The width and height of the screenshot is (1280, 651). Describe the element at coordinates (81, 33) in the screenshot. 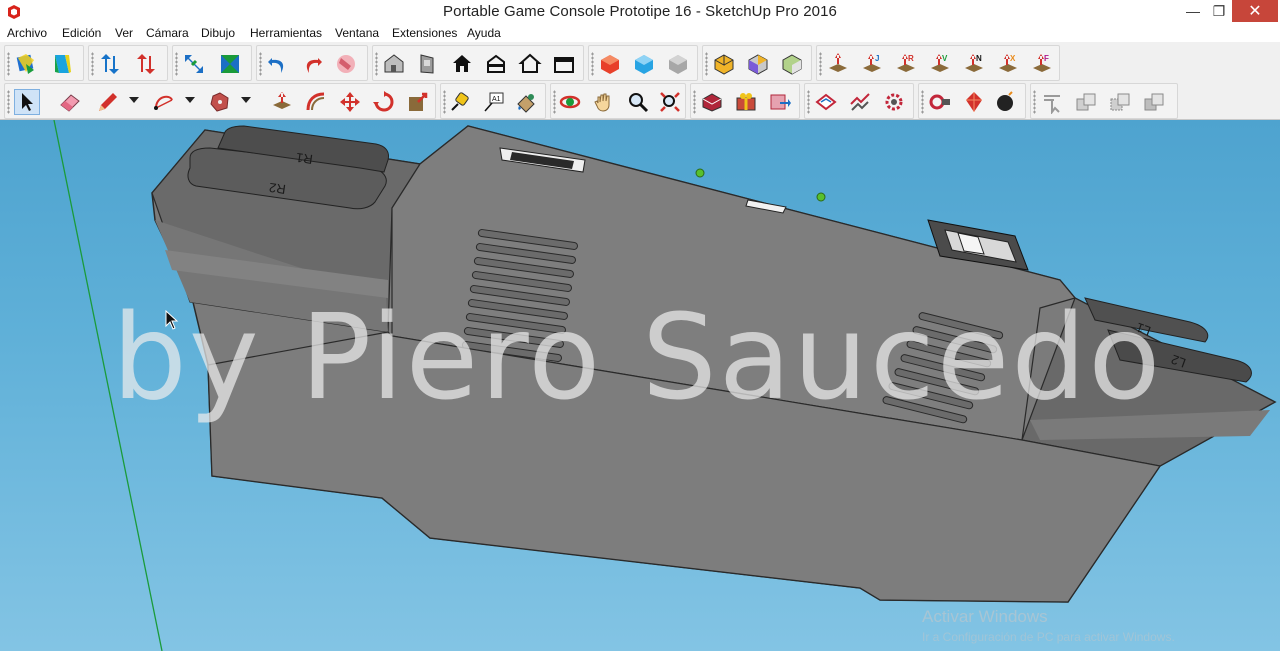

I see `menu-edicion: Edición` at that location.